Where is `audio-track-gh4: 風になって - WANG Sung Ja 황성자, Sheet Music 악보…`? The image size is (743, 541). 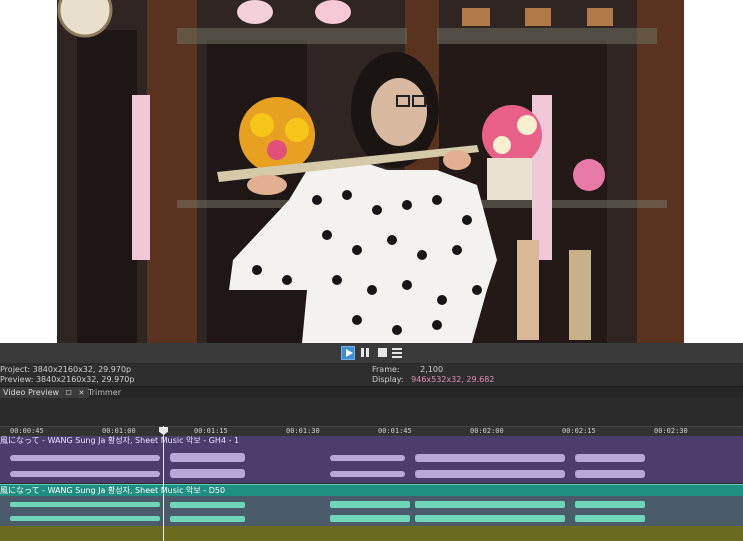 audio-track-gh4: 風になって - WANG Sung Ja 황성자, Sheet Music 악보… is located at coordinates (371, 459).